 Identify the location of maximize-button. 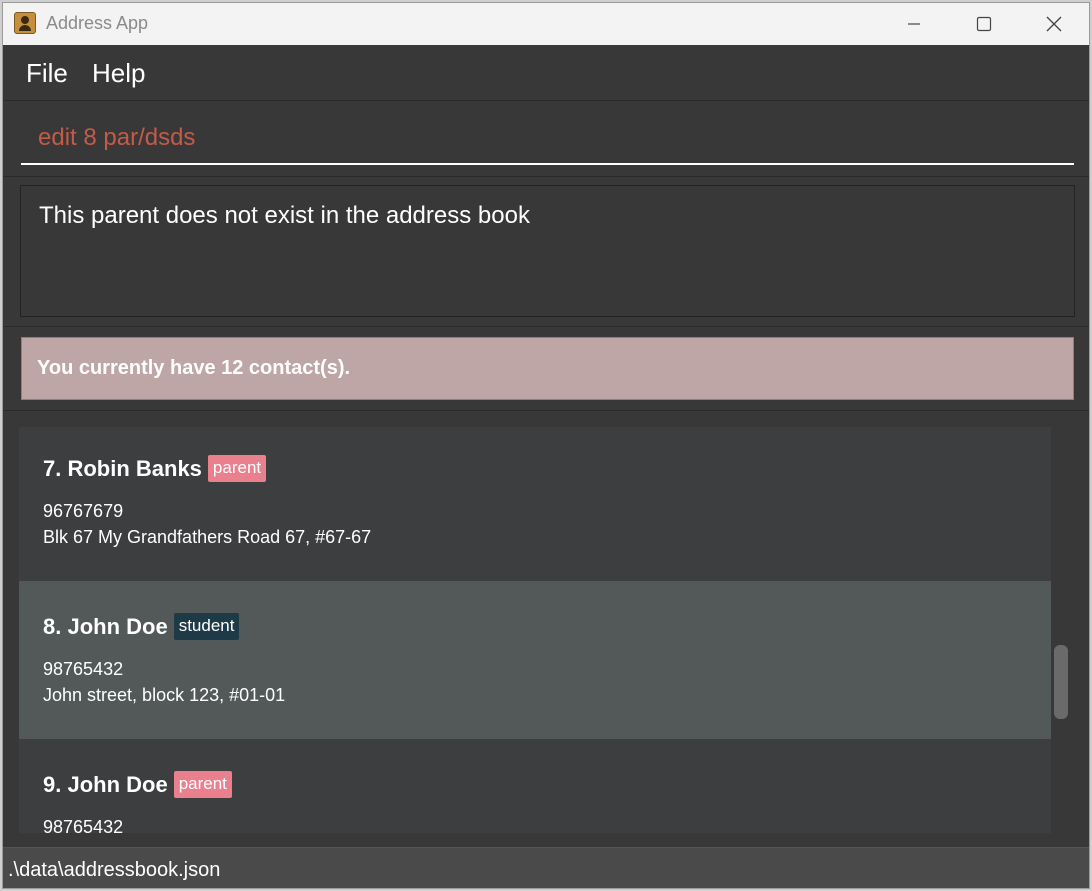
(984, 24).